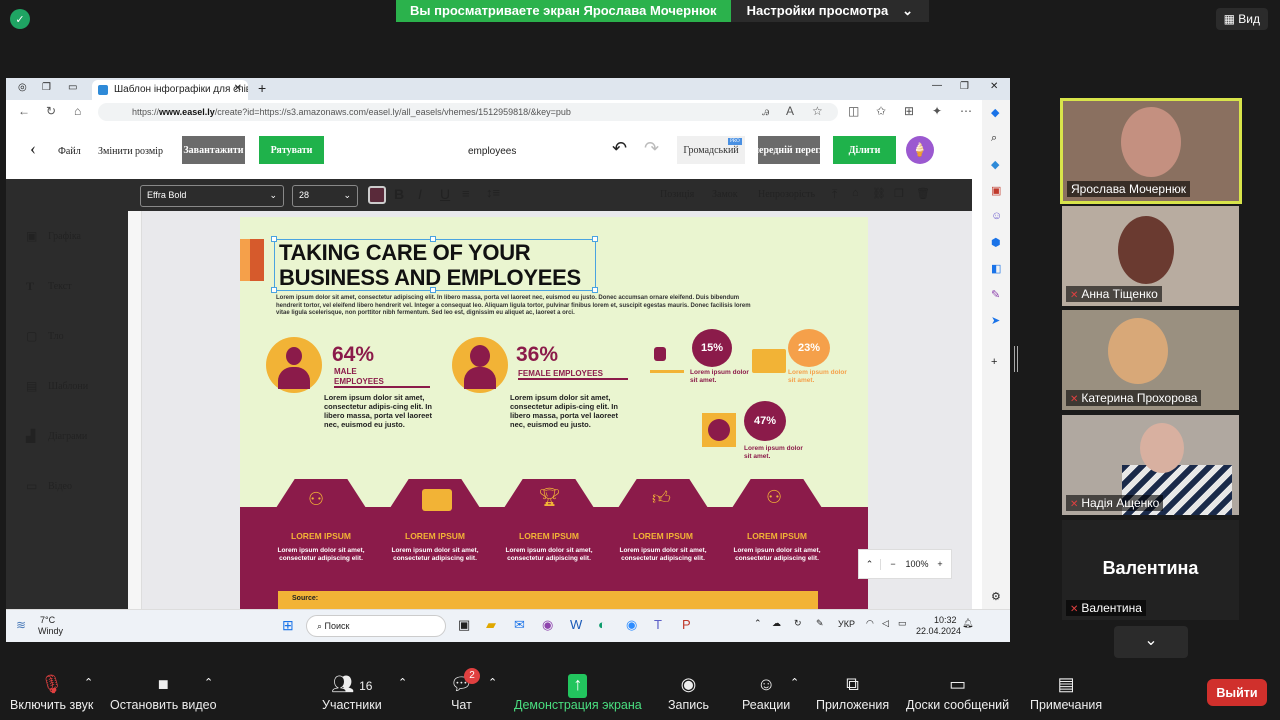 Image resolution: width=1280 pixels, height=720 pixels. I want to click on pen-icon: ✎, so click(820, 623).